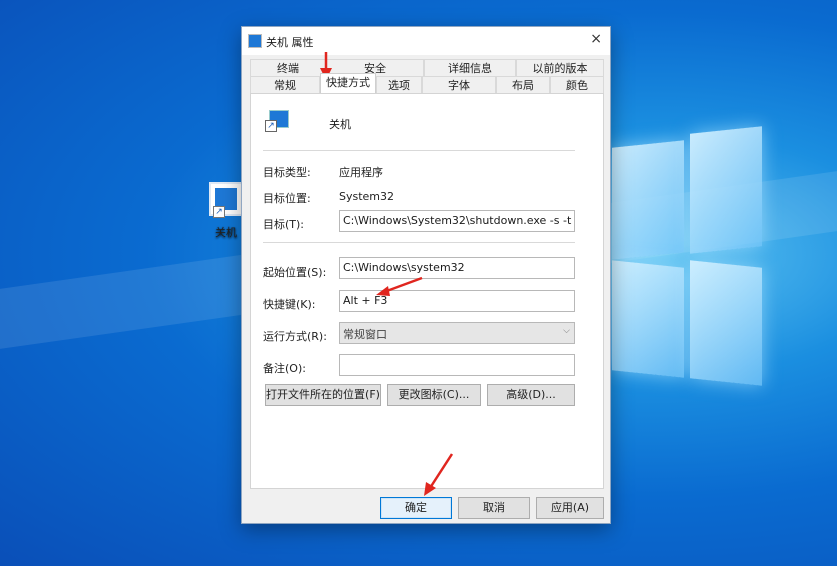  I want to click on run-label: 运行方式(R):, so click(295, 336).